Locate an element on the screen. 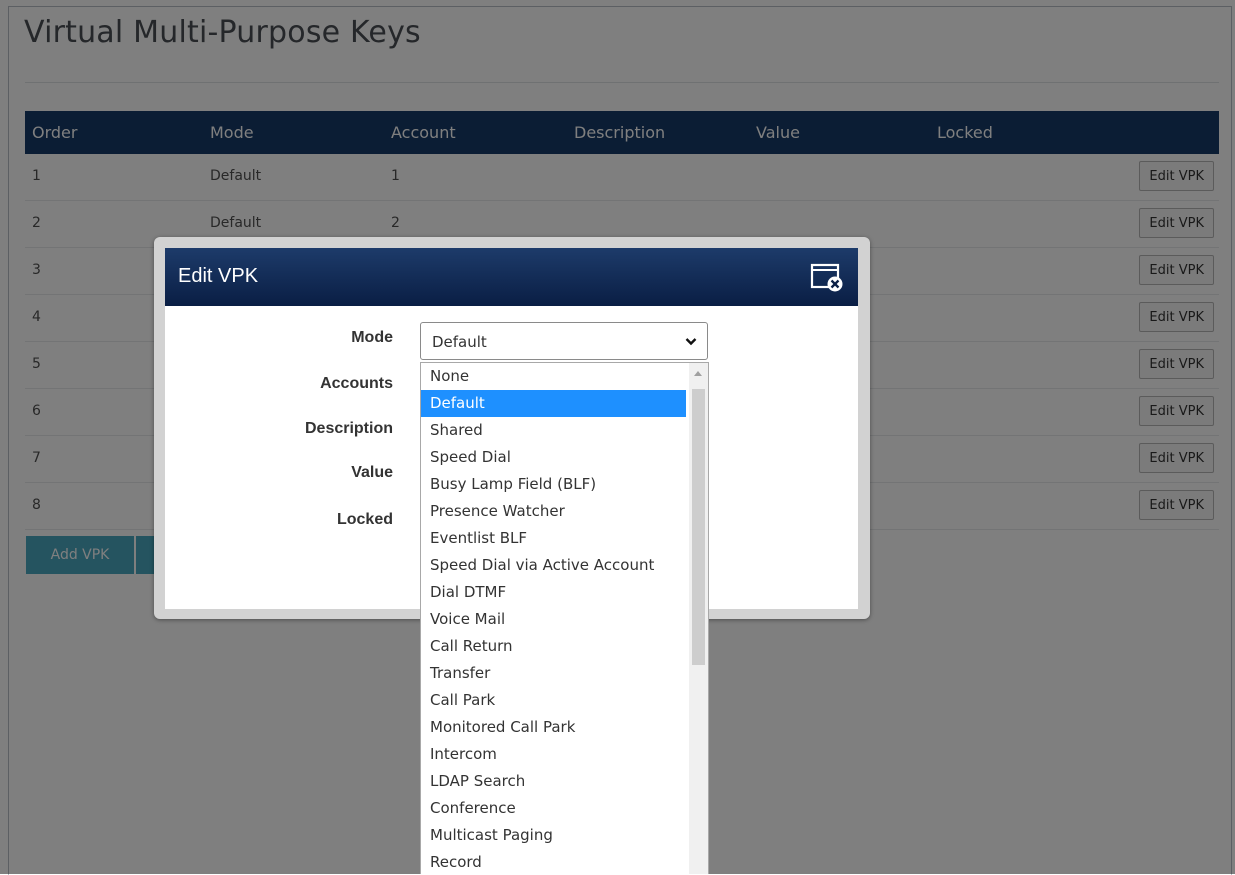 The width and height of the screenshot is (1235, 875). option-dial-dtmf: Dial DTMF is located at coordinates (564, 592).